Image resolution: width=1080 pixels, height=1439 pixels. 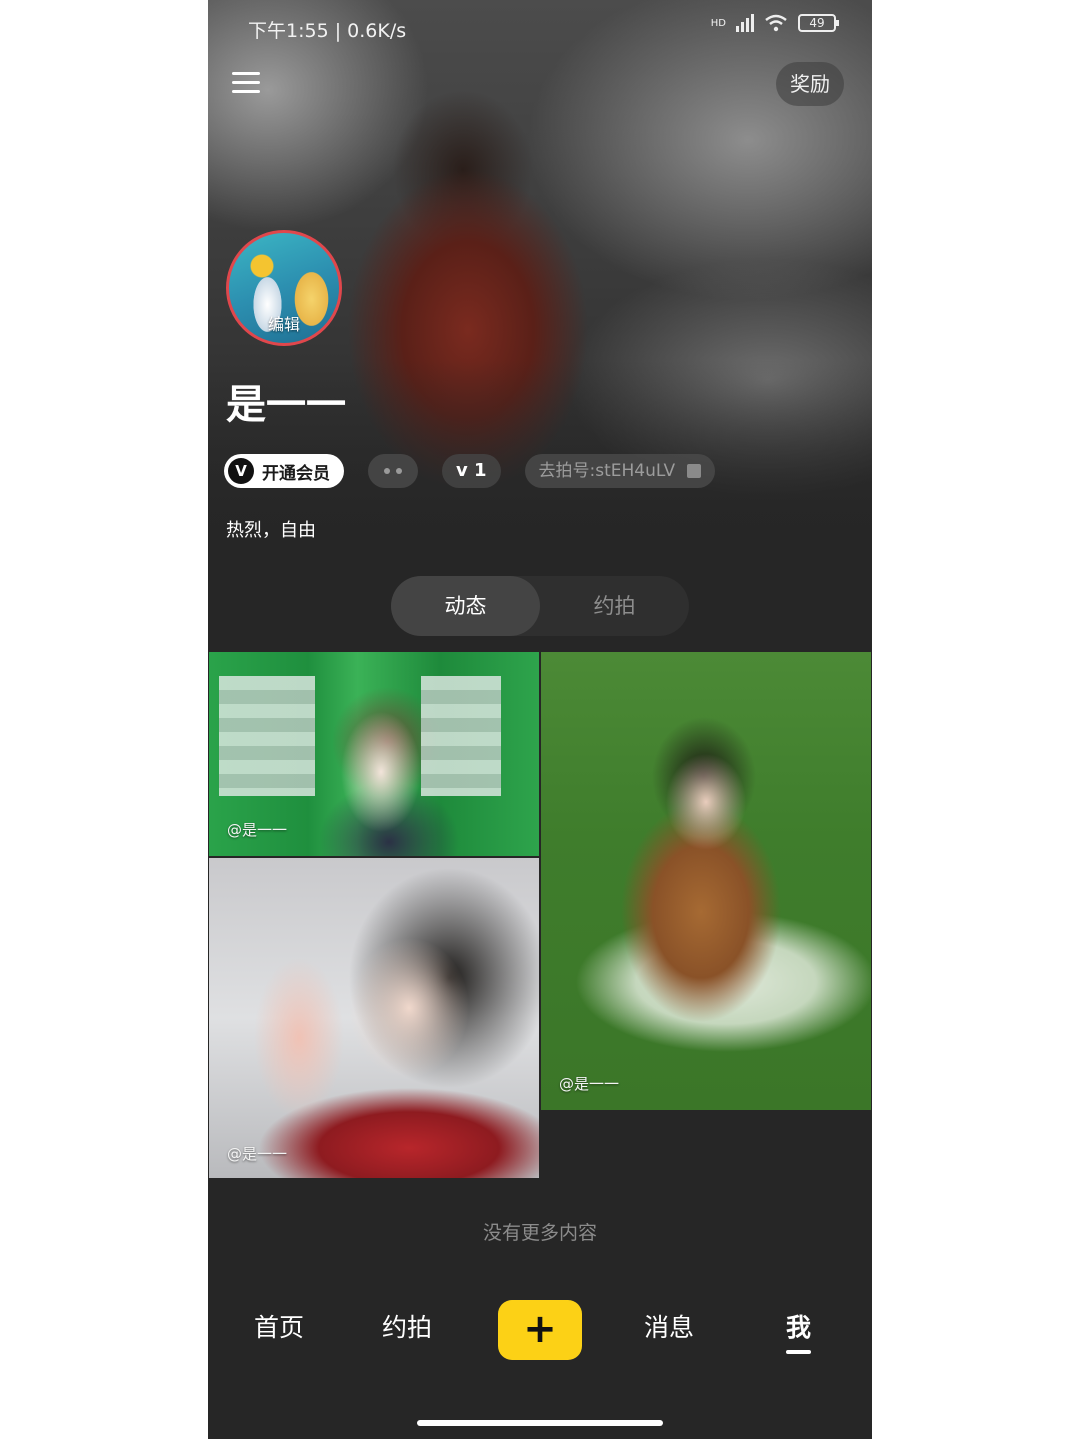 What do you see at coordinates (327, 31) in the screenshot?
I see `status-time: 下午1:55 | 0.6K/s` at bounding box center [327, 31].